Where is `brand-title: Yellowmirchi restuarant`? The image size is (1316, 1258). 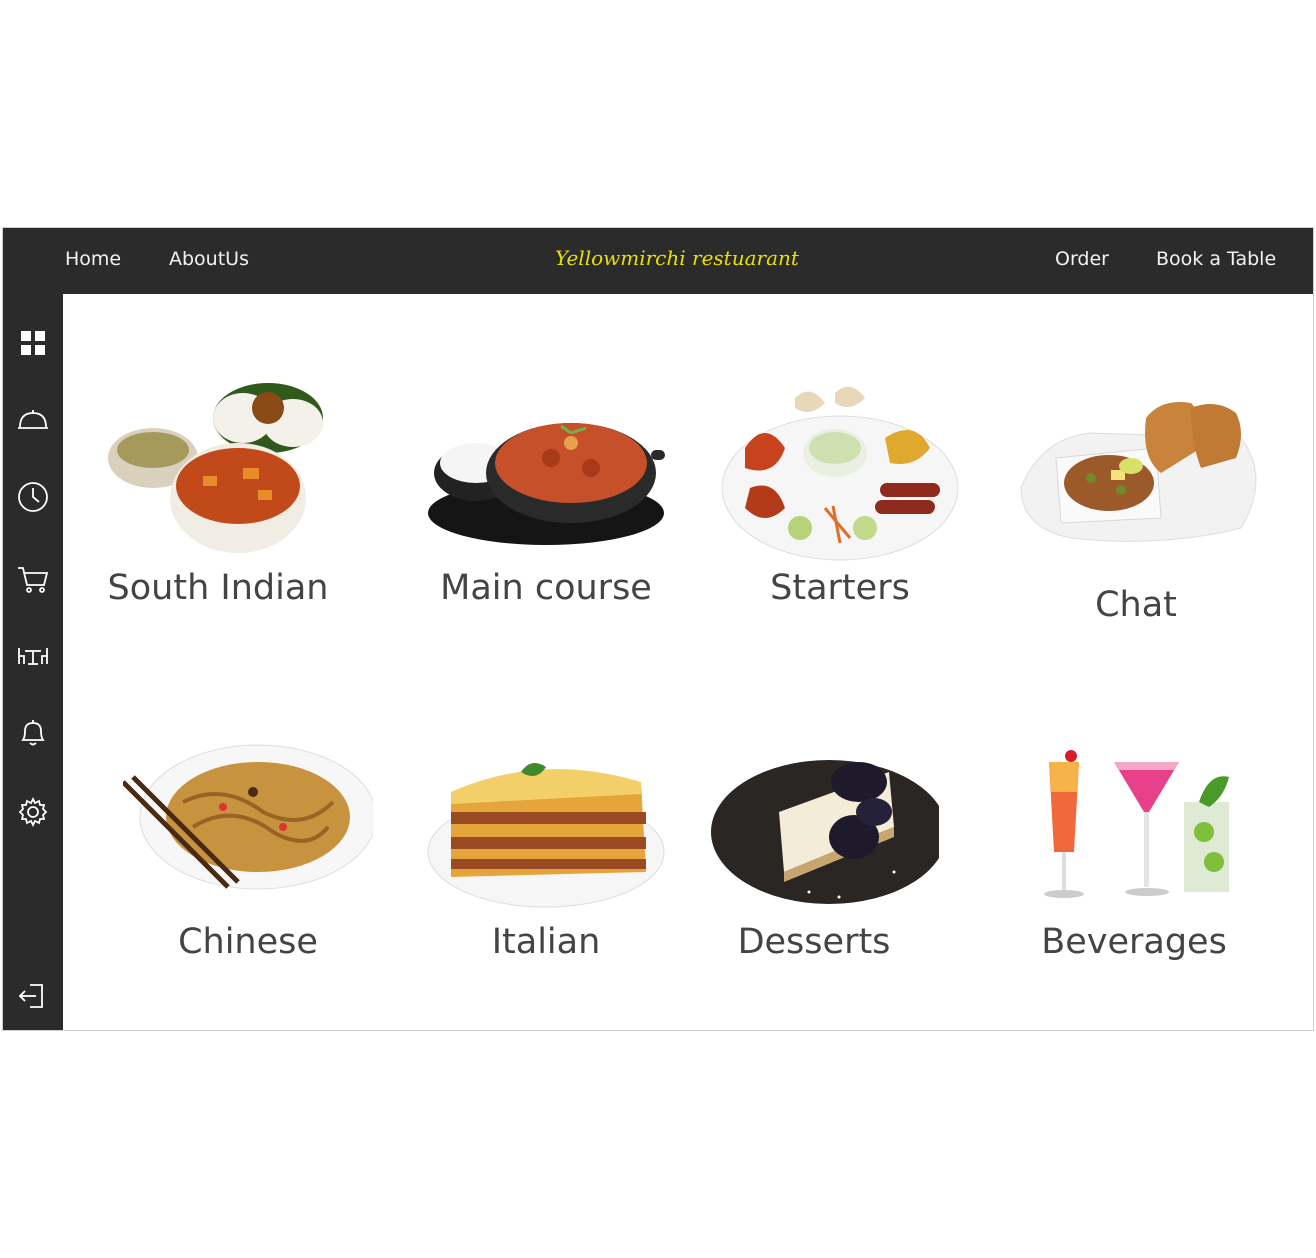
brand-title: Yellowmirchi restuarant is located at coordinates (677, 258).